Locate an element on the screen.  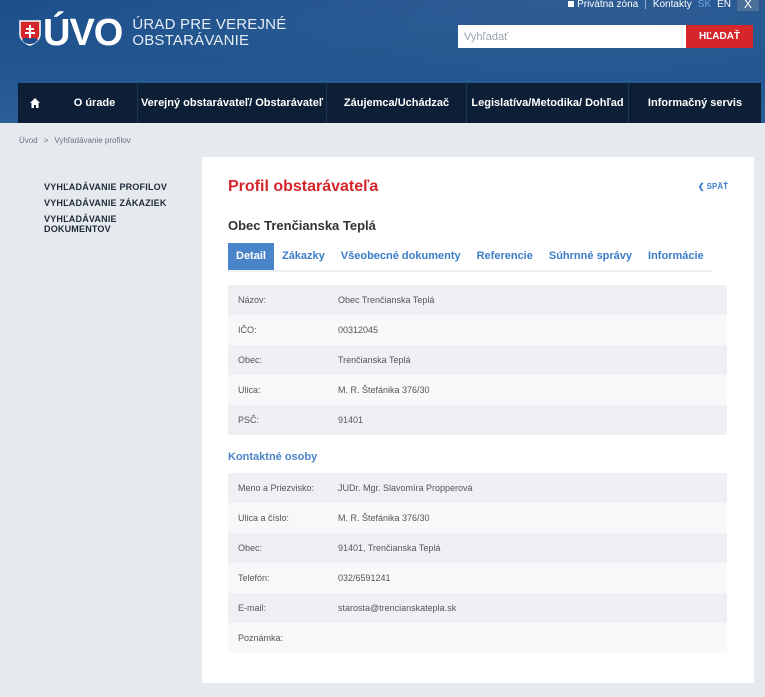
search-input is located at coordinates (572, 36).